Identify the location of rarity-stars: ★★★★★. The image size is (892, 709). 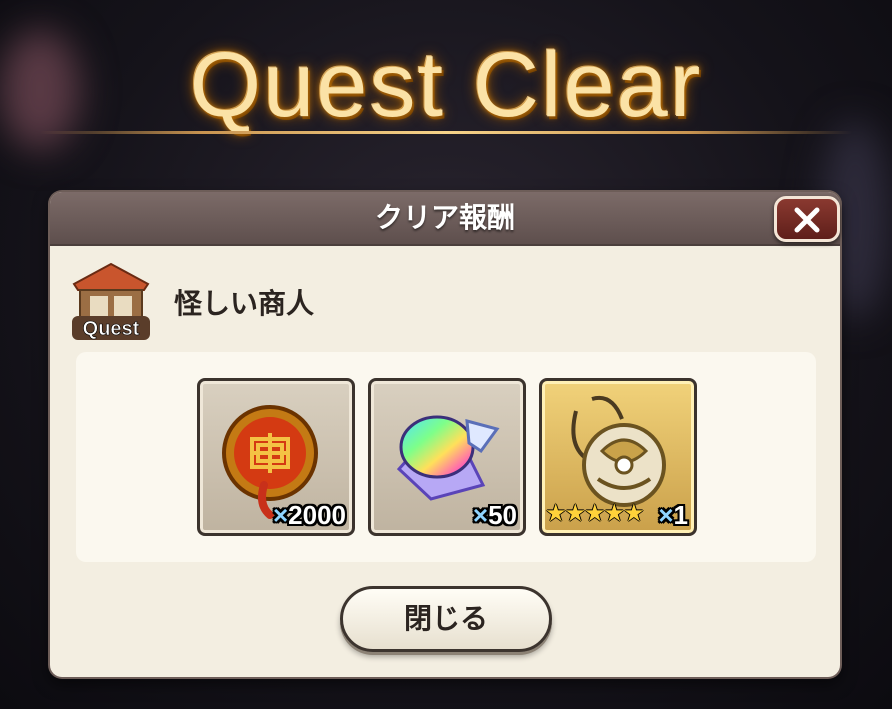
(595, 513).